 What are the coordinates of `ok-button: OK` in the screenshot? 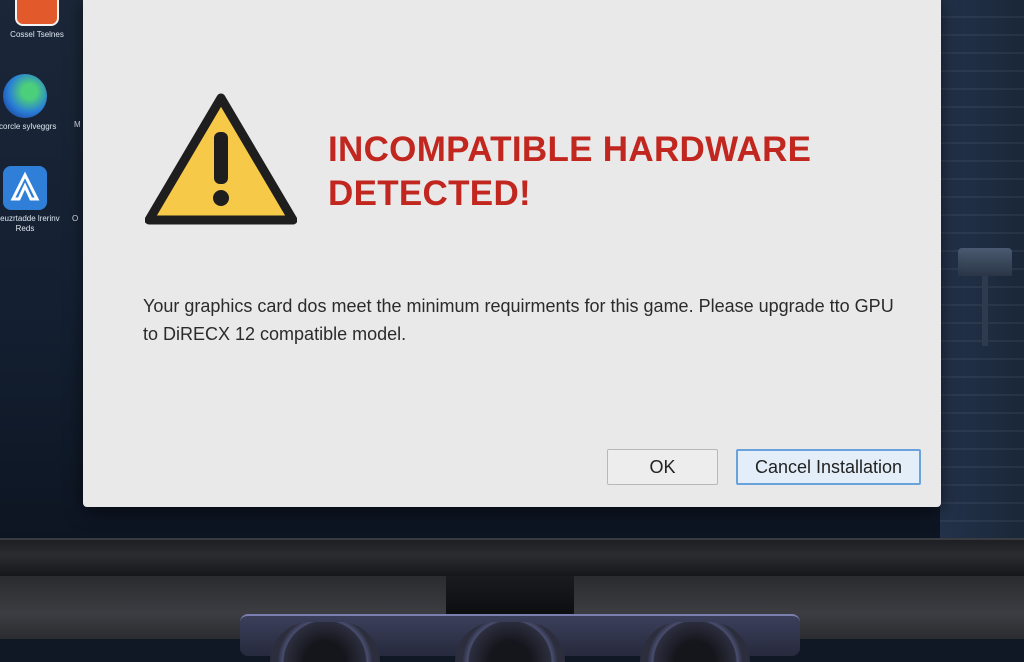 It's located at (662, 467).